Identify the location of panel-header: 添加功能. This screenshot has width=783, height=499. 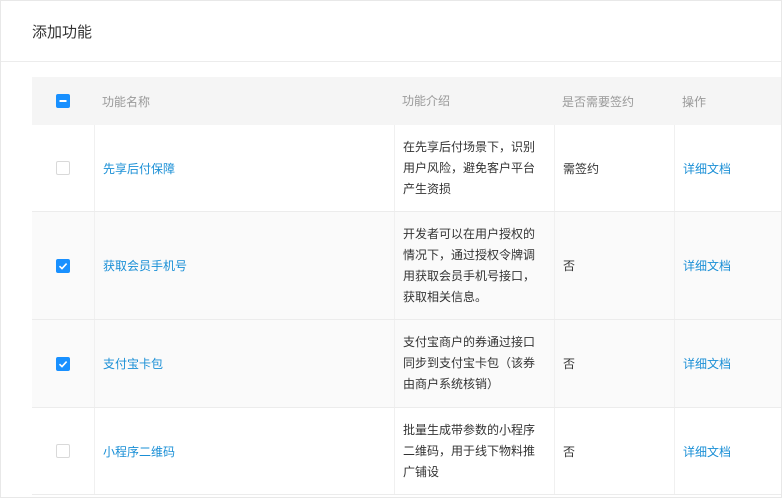
(391, 31).